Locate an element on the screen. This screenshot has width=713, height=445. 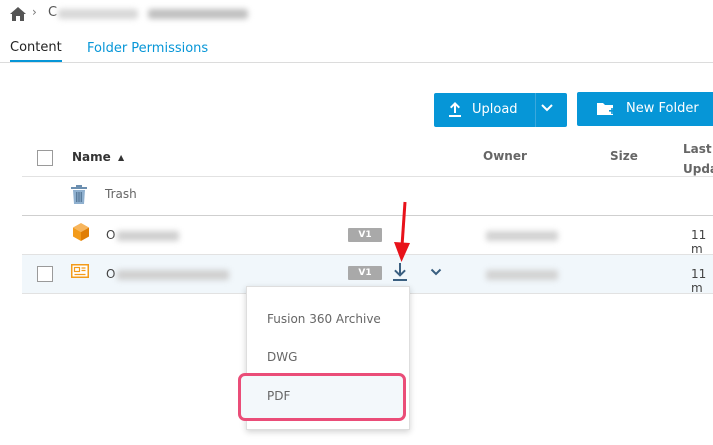
home-icon is located at coordinates (18, 14).